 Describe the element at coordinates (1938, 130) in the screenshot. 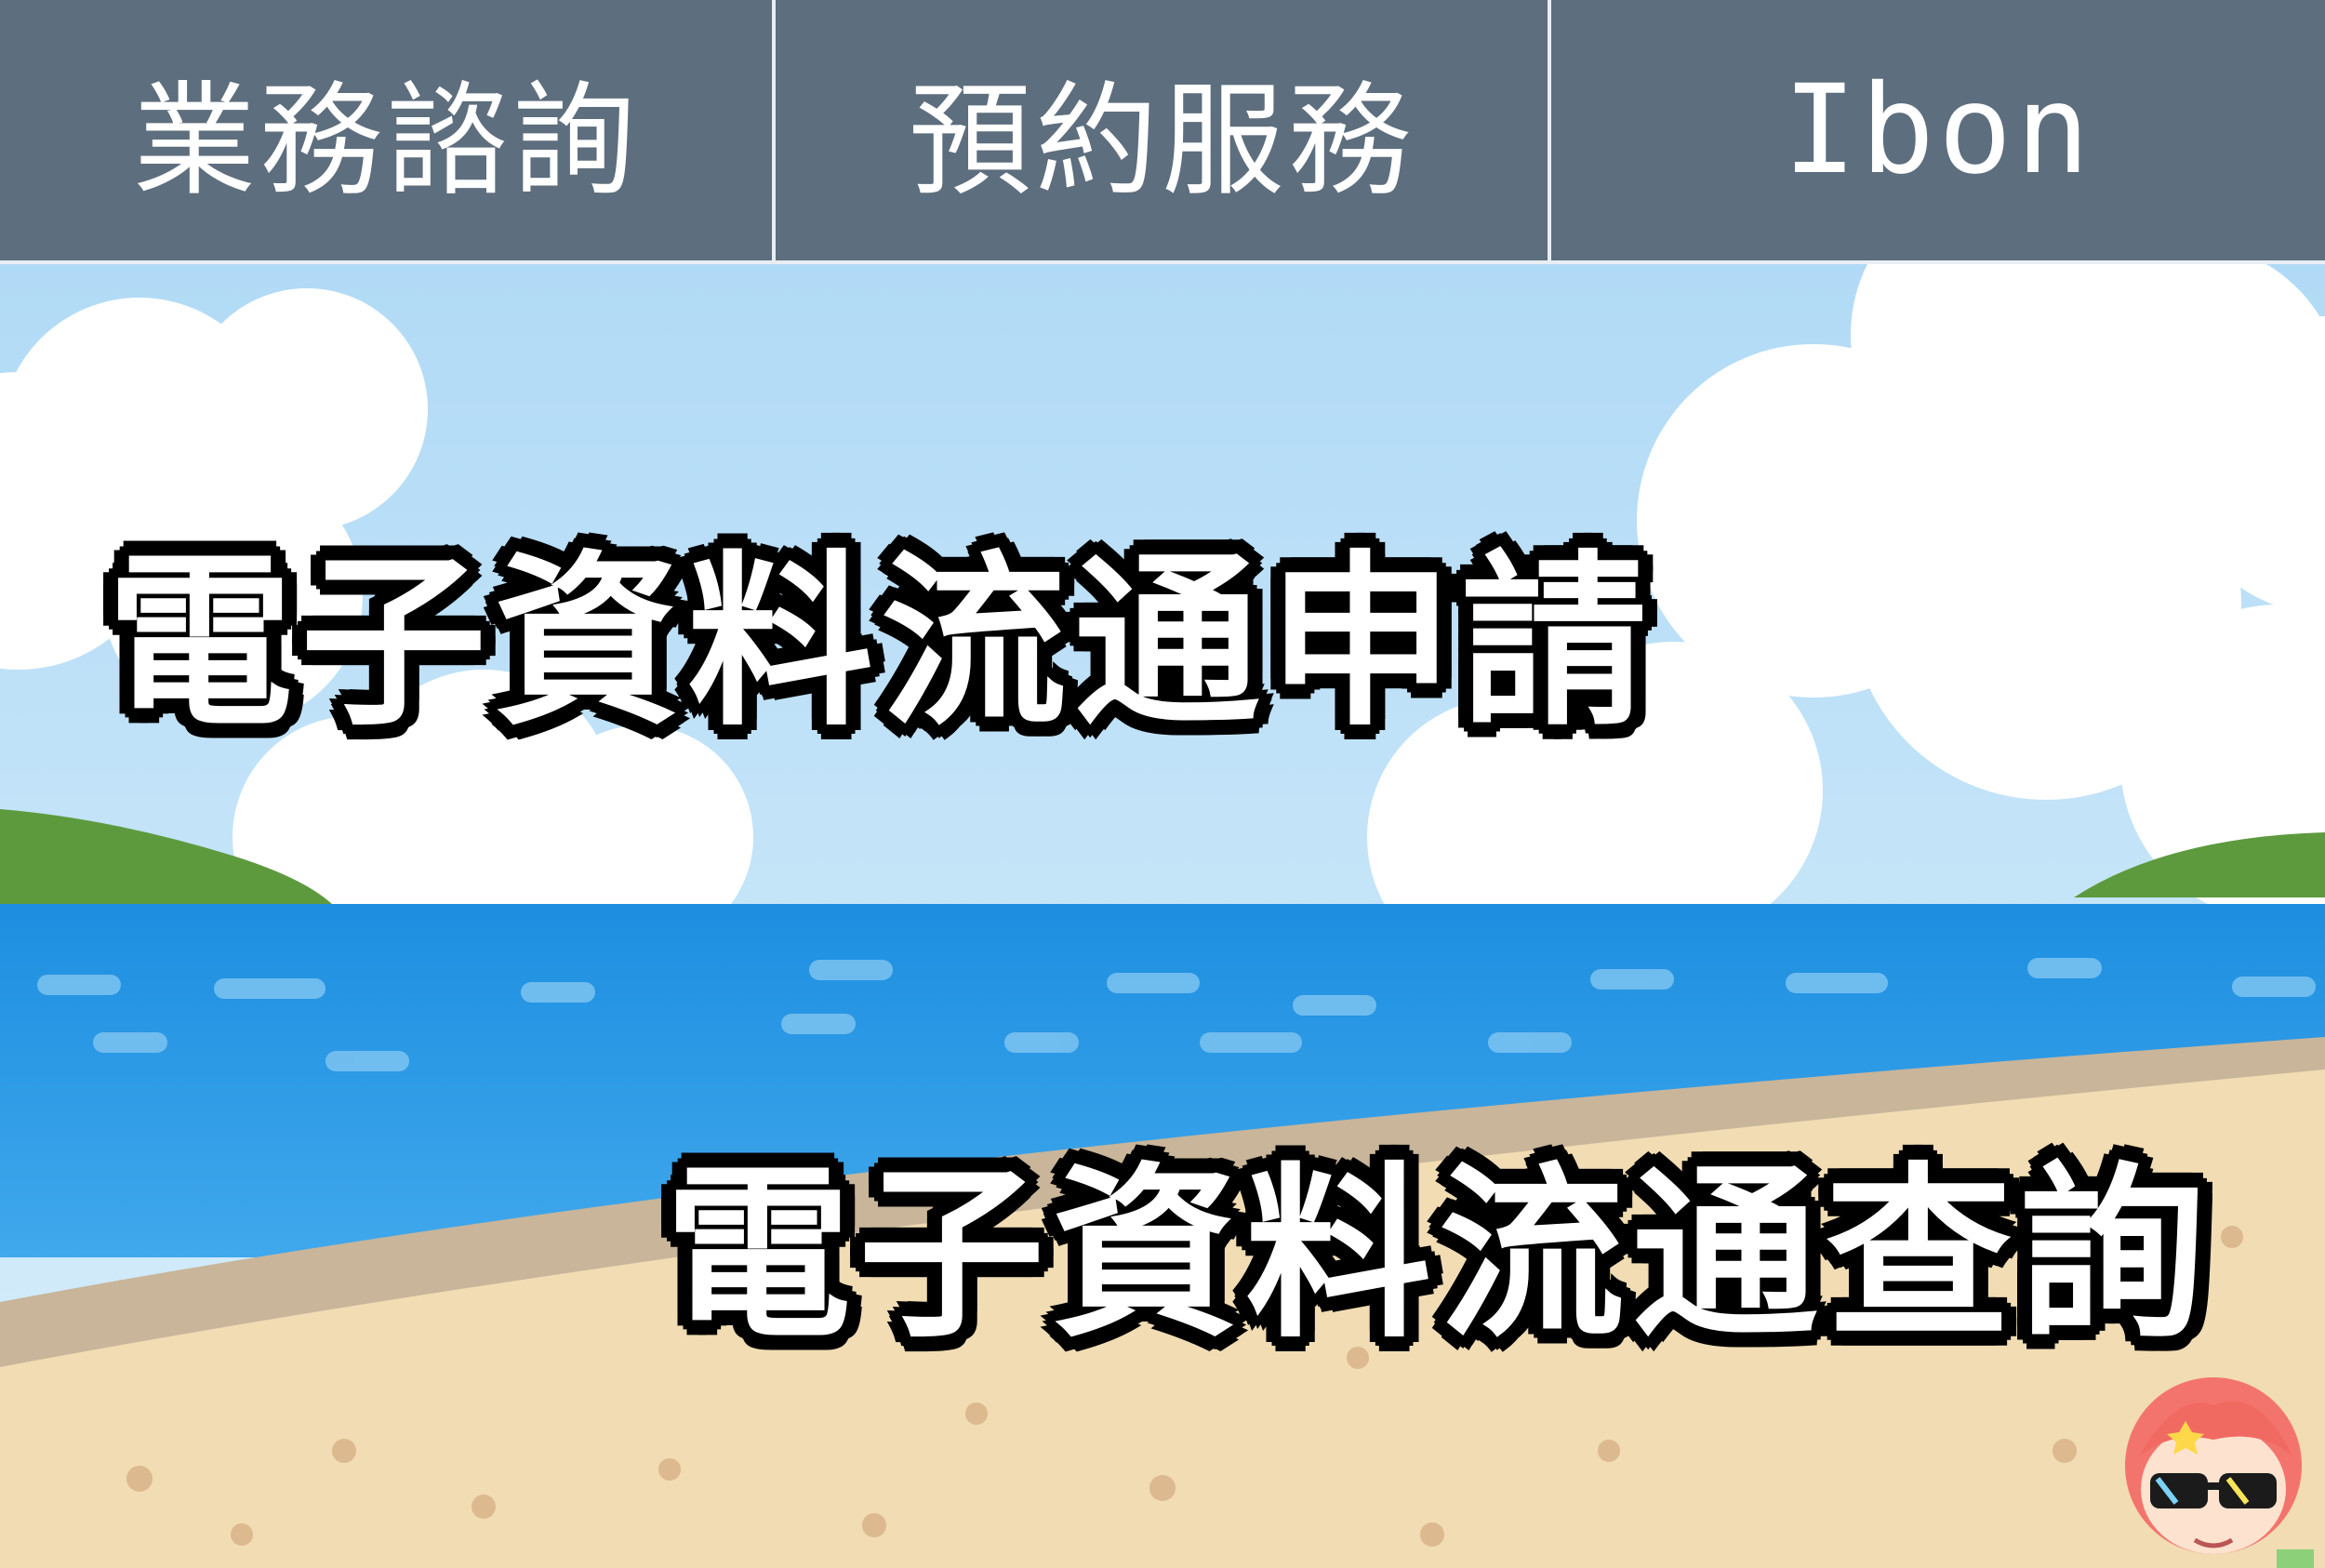

I see `tab-ibon: Ibon` at that location.